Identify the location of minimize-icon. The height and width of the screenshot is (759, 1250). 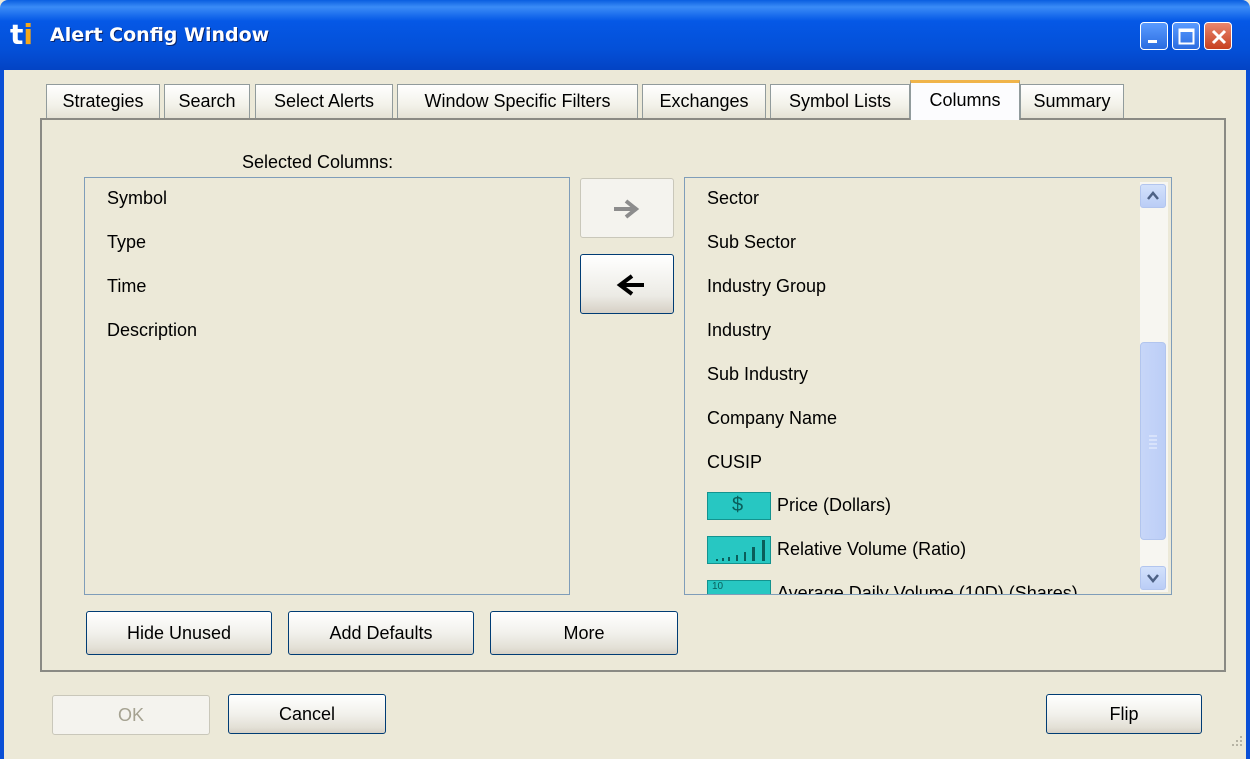
(1152, 41).